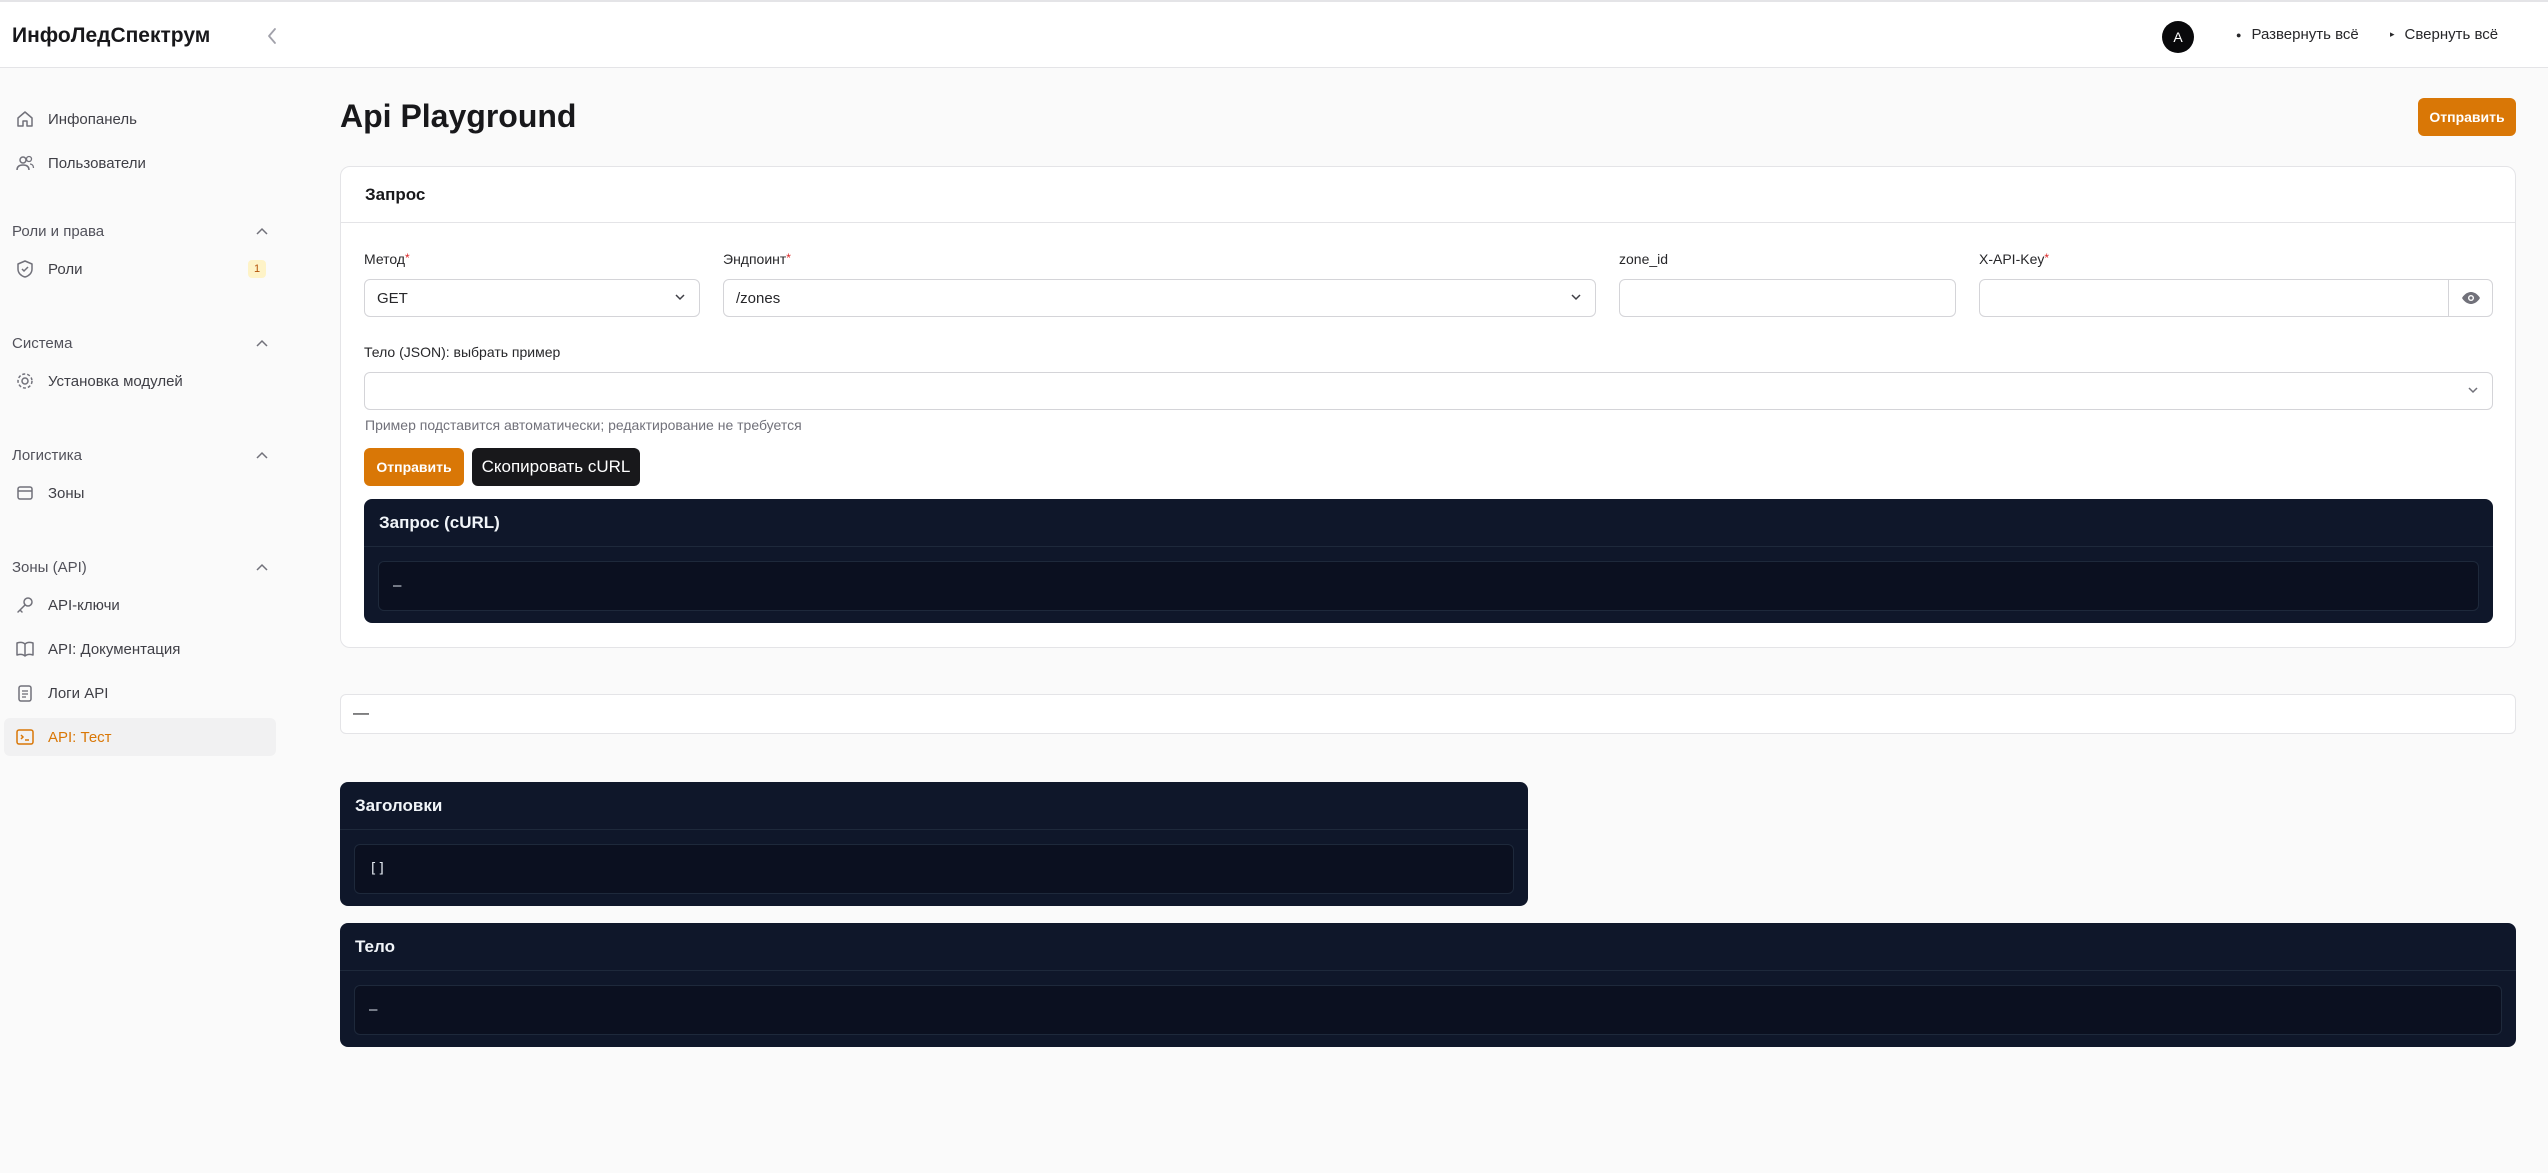  What do you see at coordinates (140, 119) in the screenshot?
I see `sidebar-item-dashboard: Инфопанель` at bounding box center [140, 119].